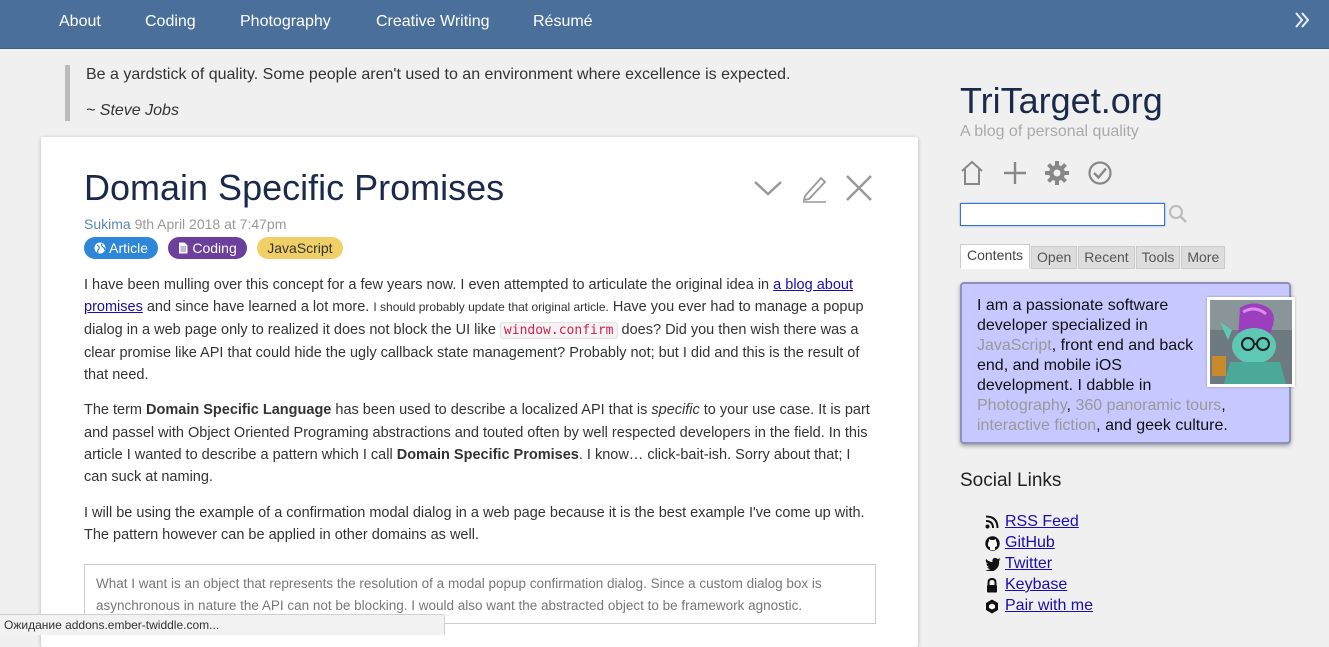 This screenshot has height=647, width=1329. Describe the element at coordinates (1106, 257) in the screenshot. I see `tab-recent: Recent` at that location.